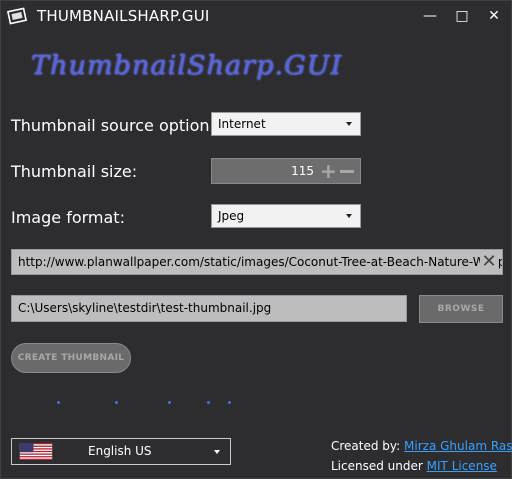  I want to click on close-button: ✕, so click(494, 16).